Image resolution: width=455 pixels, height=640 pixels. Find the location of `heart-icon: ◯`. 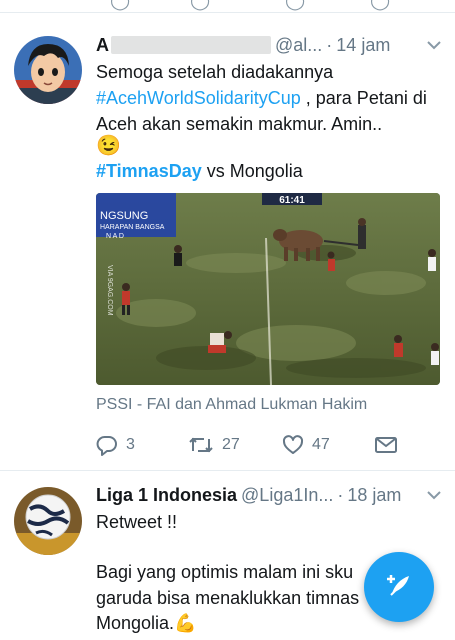

heart-icon: ◯ is located at coordinates (295, 5).